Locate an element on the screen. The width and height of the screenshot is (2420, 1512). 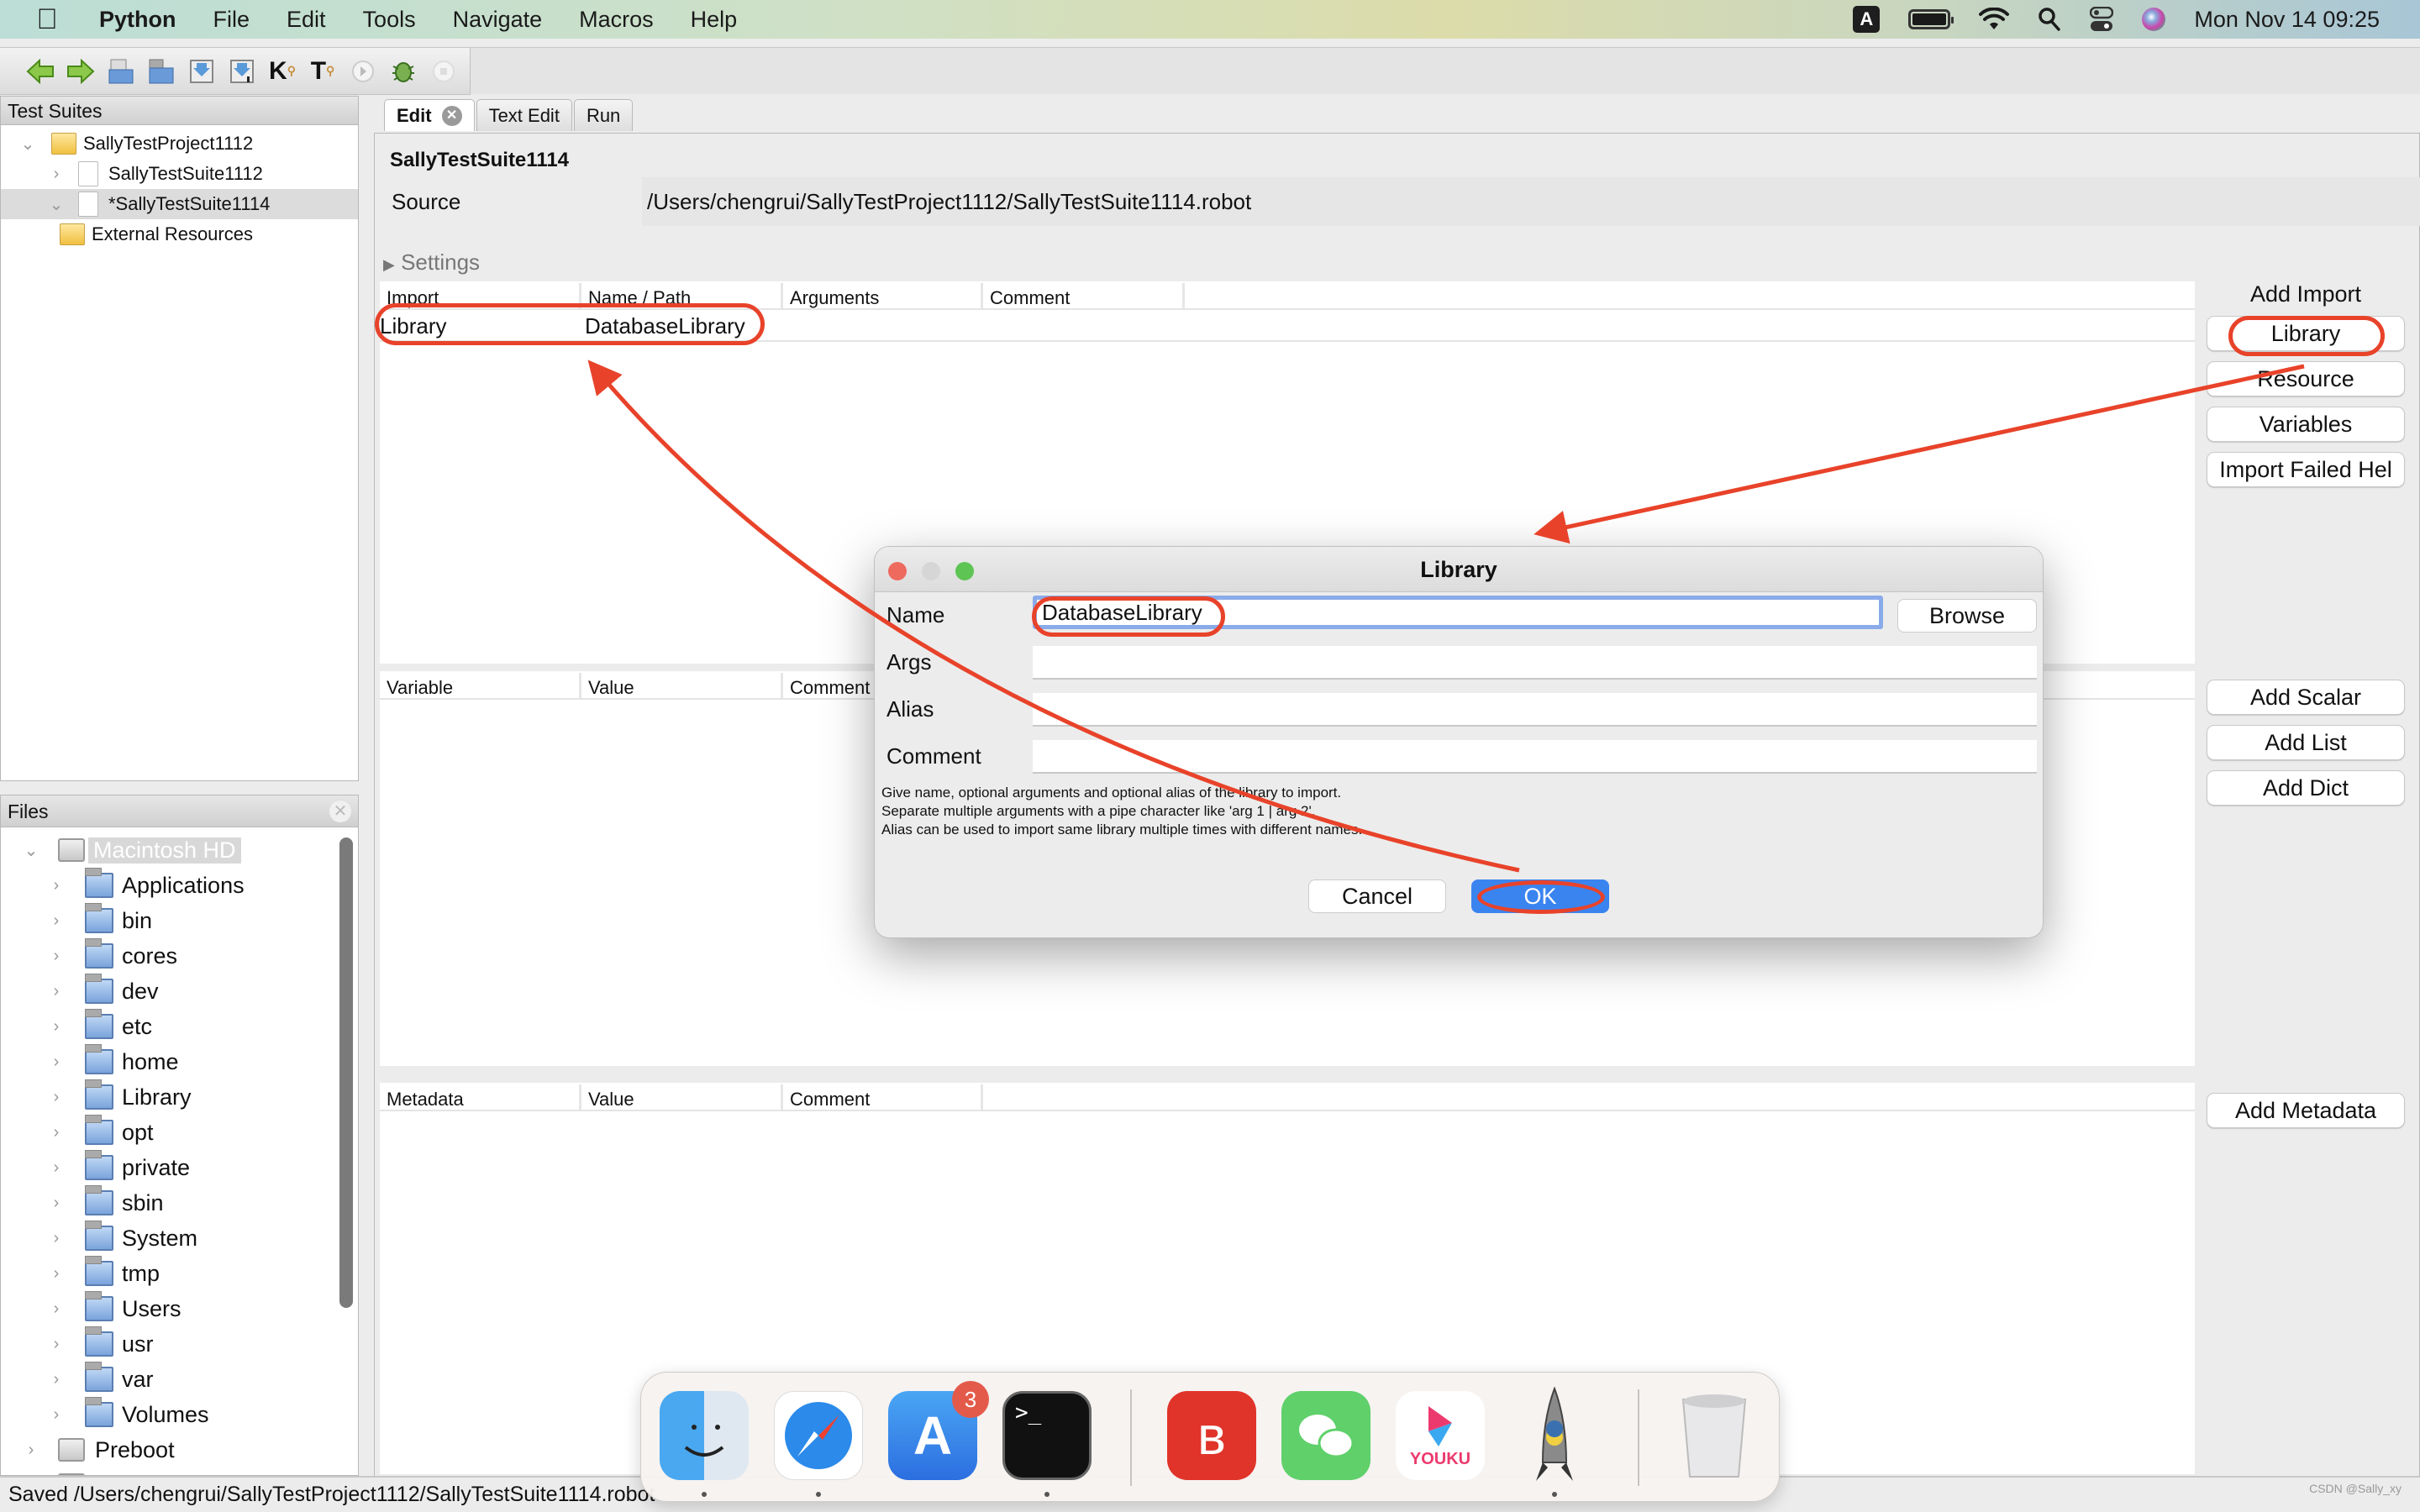
add-variables-button: Variables is located at coordinates (2306, 424).